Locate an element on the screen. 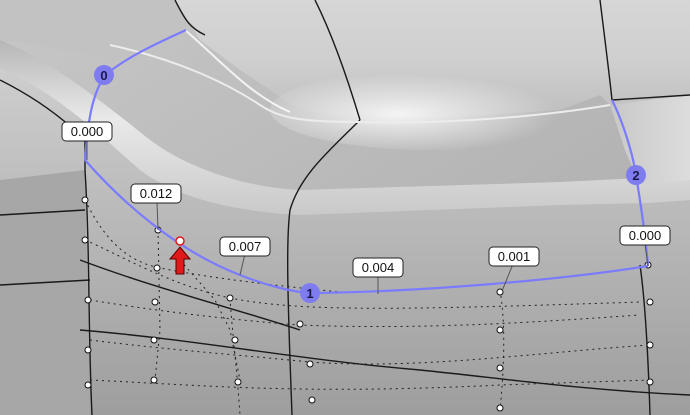 The width and height of the screenshot is (690, 415). deviation-label-4: 0.004 is located at coordinates (378, 267).